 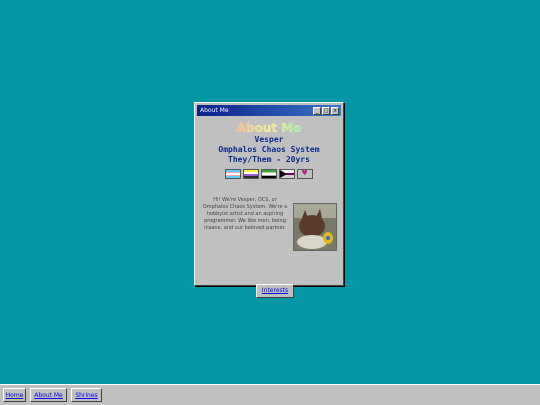 What do you see at coordinates (269, 149) in the screenshot?
I see `system-line: Omphalos Chaos System` at bounding box center [269, 149].